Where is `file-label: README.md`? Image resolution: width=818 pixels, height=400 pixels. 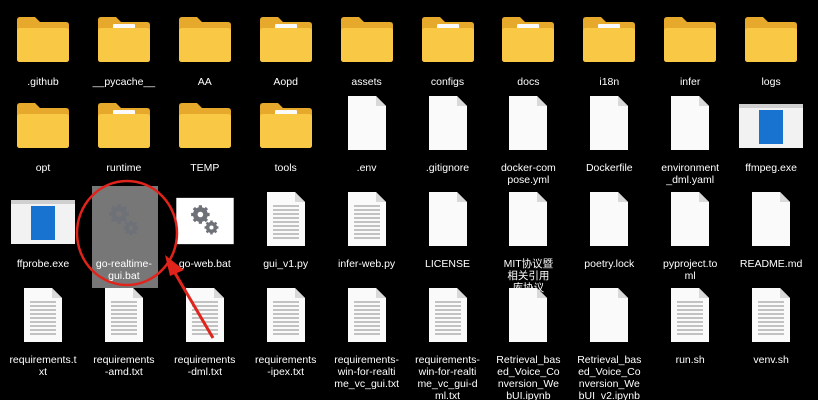
file-label: README.md is located at coordinates (771, 264).